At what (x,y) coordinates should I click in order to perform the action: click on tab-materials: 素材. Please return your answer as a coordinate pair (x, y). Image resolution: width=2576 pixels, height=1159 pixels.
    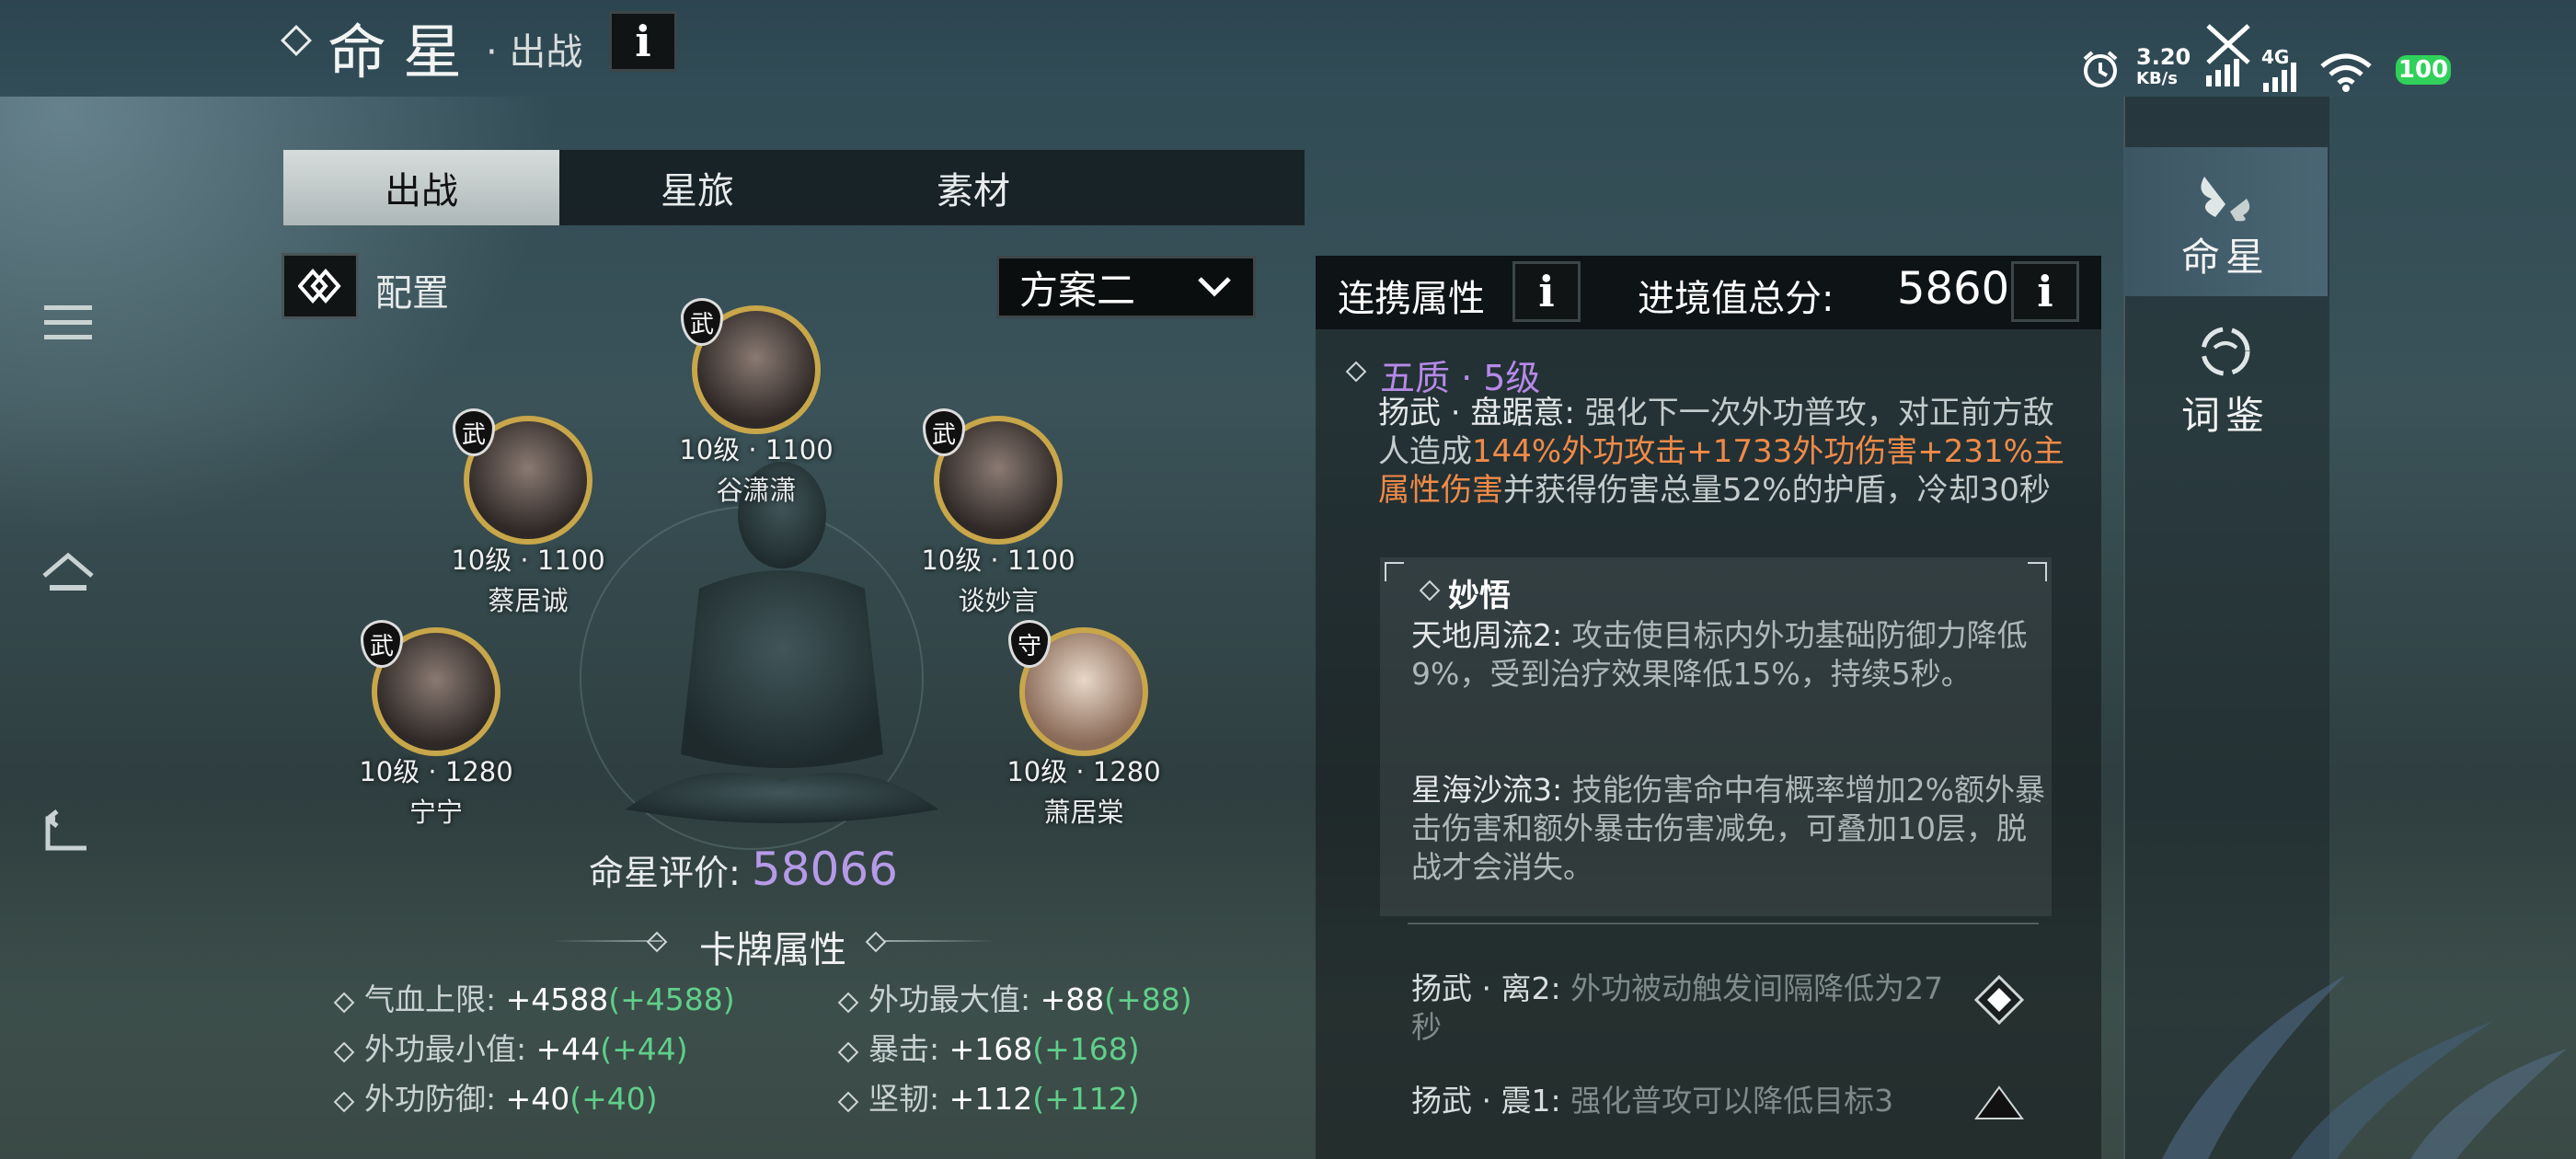
    Looking at the image, I should click on (973, 187).